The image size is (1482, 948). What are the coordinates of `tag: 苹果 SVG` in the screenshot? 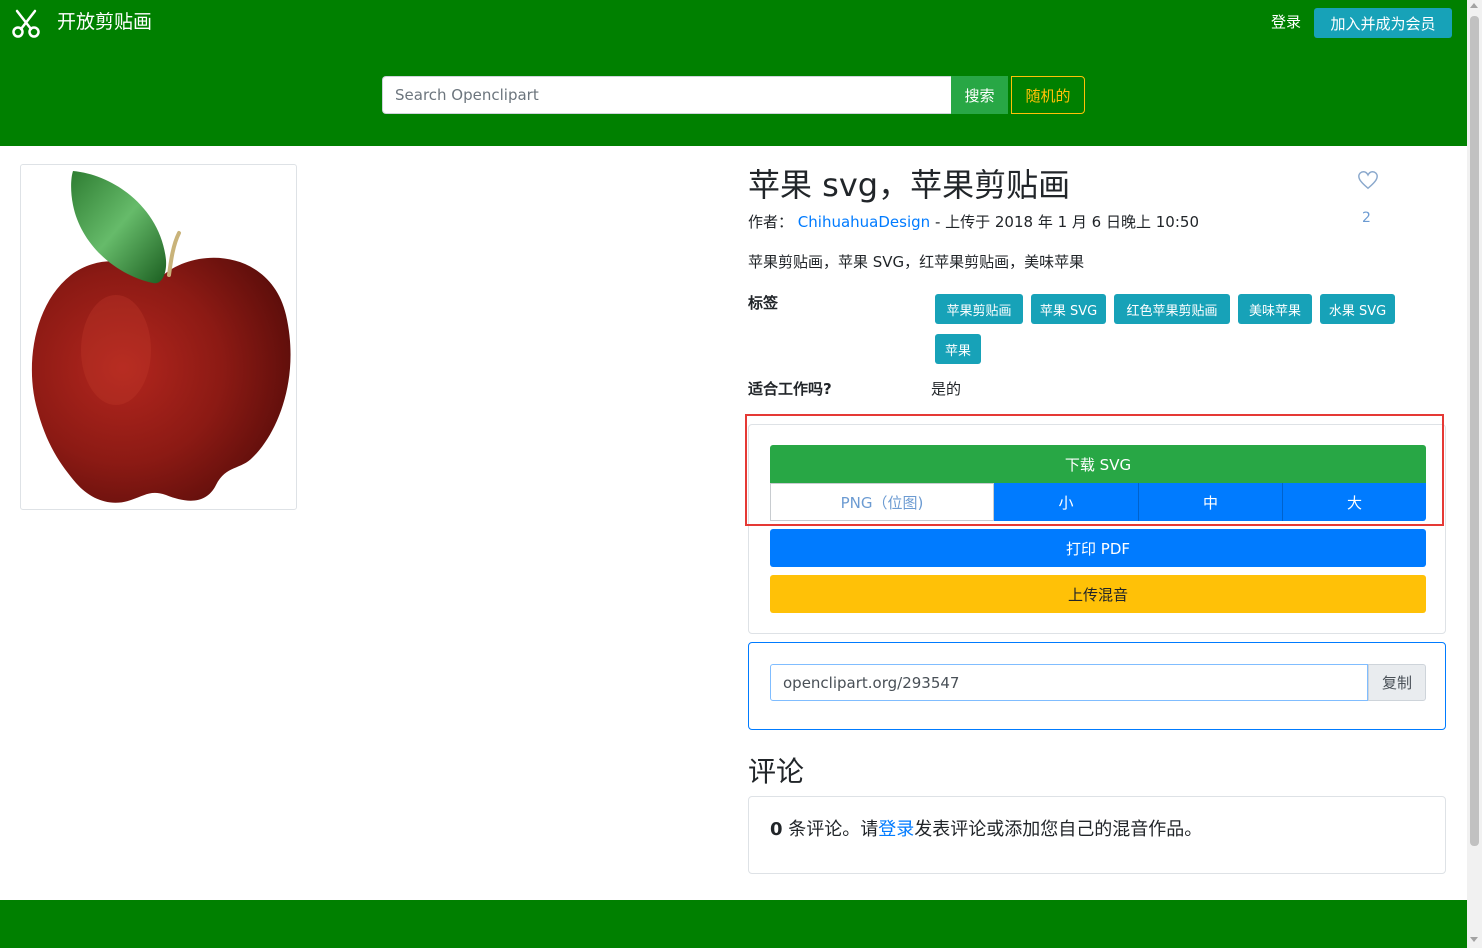 It's located at (1068, 309).